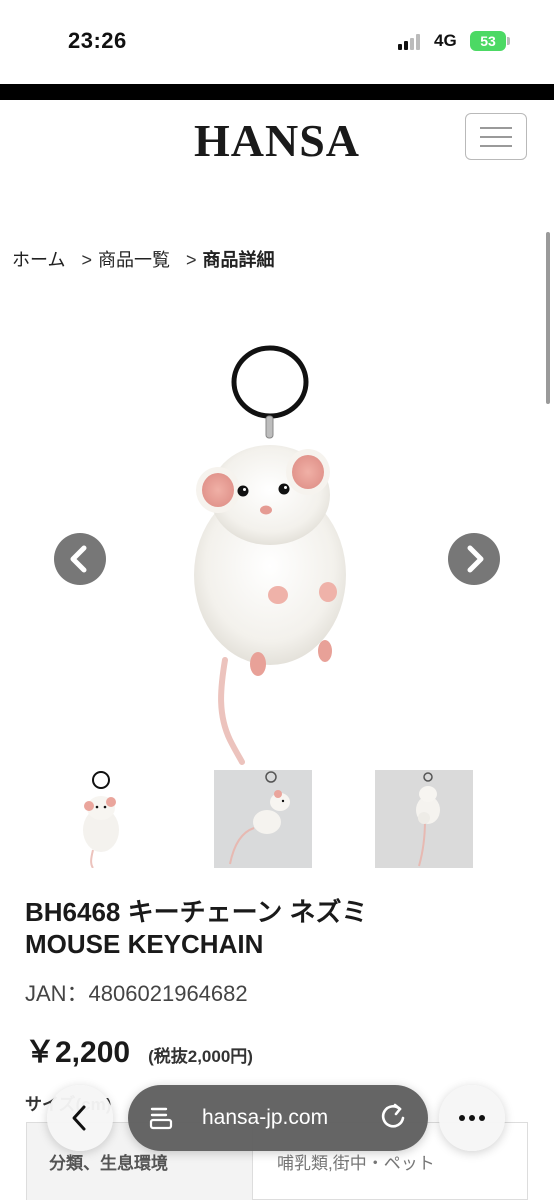 Image resolution: width=554 pixels, height=1200 pixels. I want to click on scroll-indicator, so click(548, 318).